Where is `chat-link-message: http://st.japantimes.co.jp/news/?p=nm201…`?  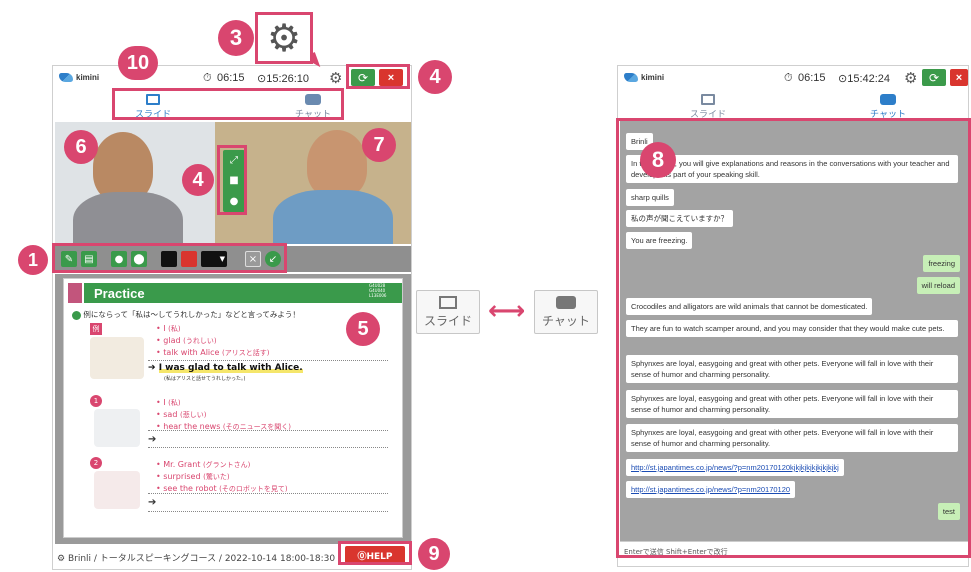
chat-link-message: http://st.japantimes.co.jp/news/?p=nm201… is located at coordinates (735, 467).